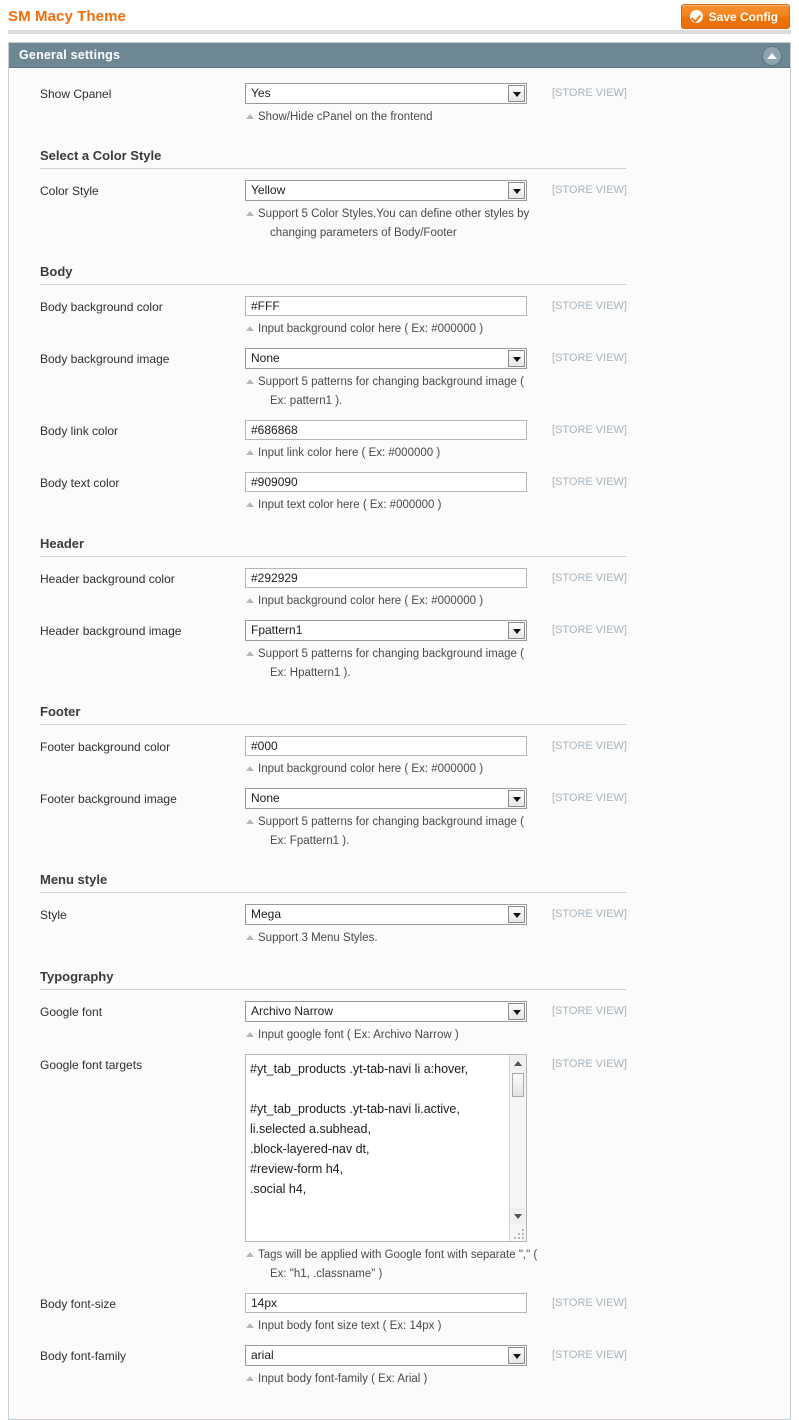 This screenshot has width=799, height=1420. I want to click on select-value-footer-background-image: None, so click(265, 798).